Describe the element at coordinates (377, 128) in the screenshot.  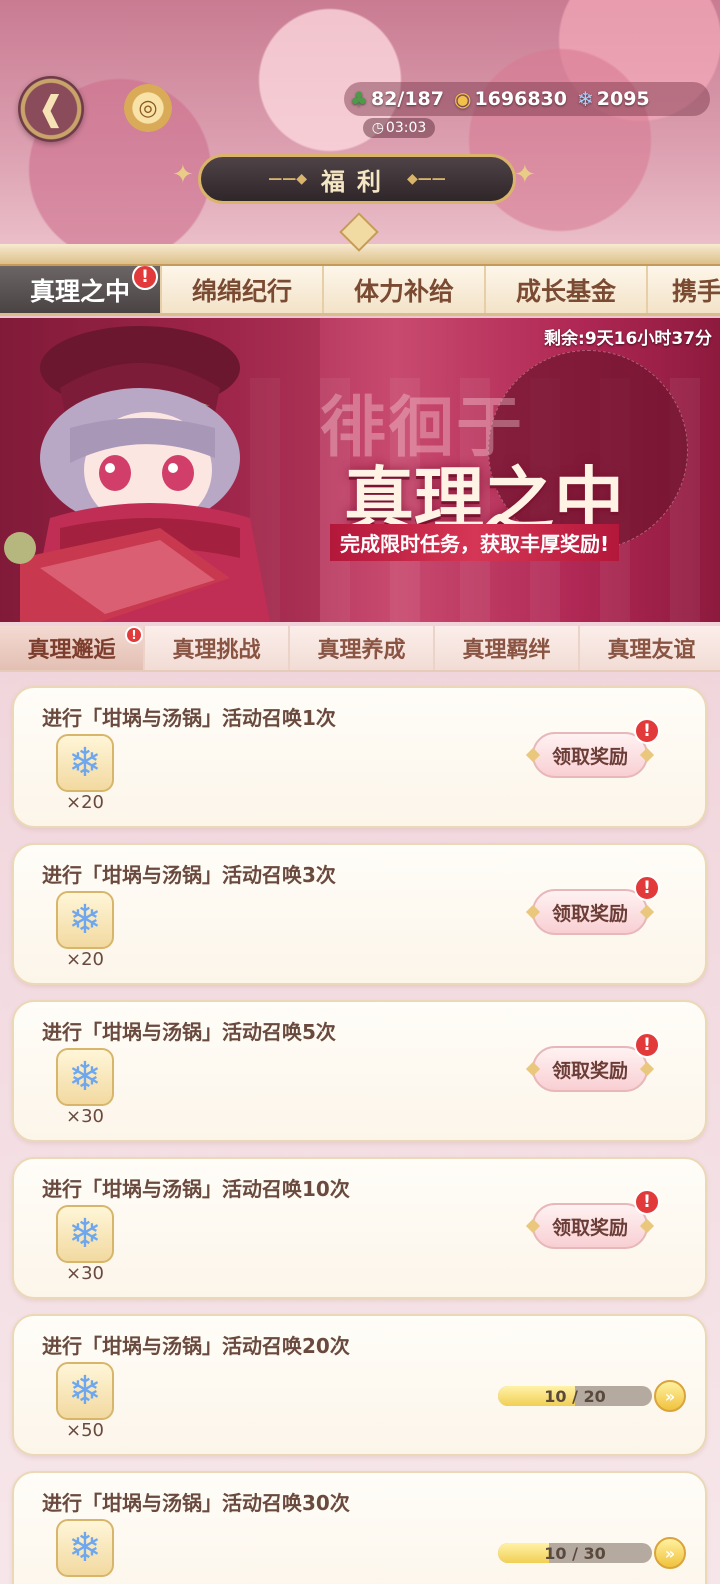
I see `clock-icon: ◷` at that location.